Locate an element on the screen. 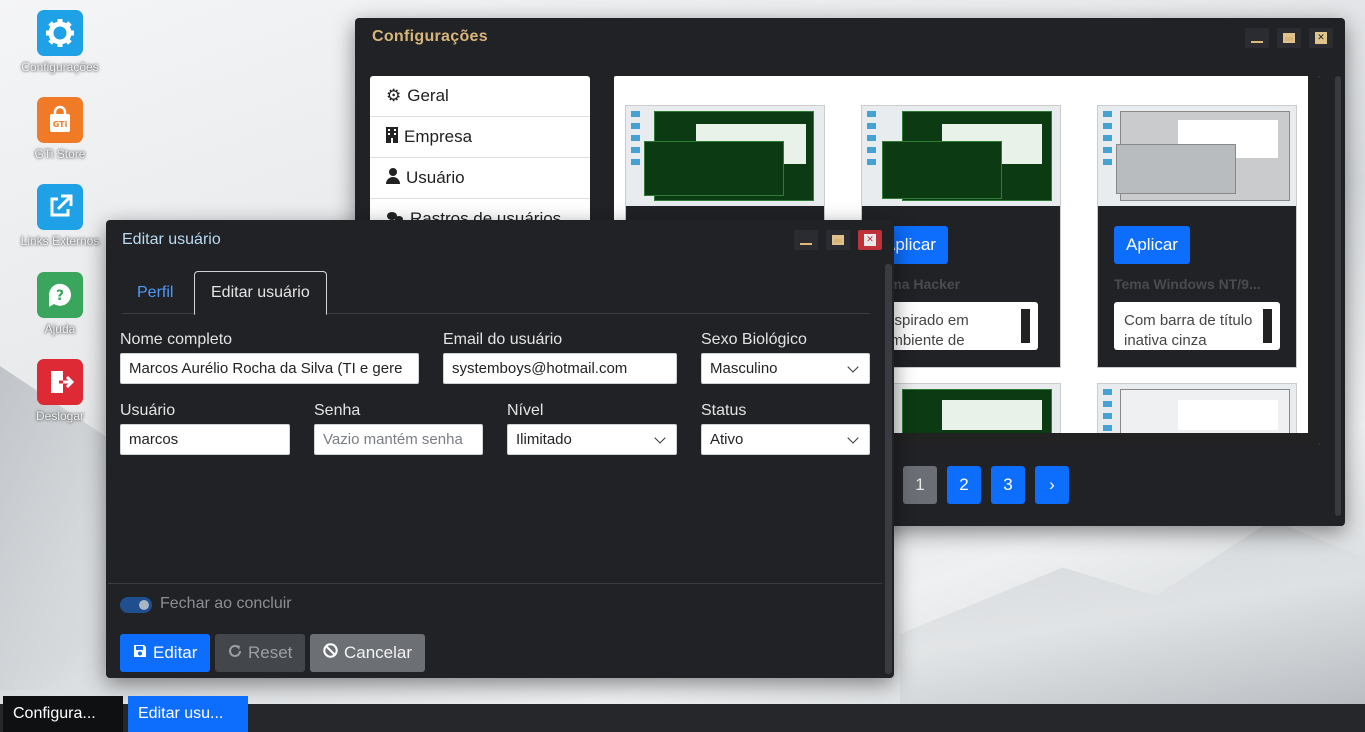 The width and height of the screenshot is (1365, 732). gear-icon: ⚙ is located at coordinates (394, 95).